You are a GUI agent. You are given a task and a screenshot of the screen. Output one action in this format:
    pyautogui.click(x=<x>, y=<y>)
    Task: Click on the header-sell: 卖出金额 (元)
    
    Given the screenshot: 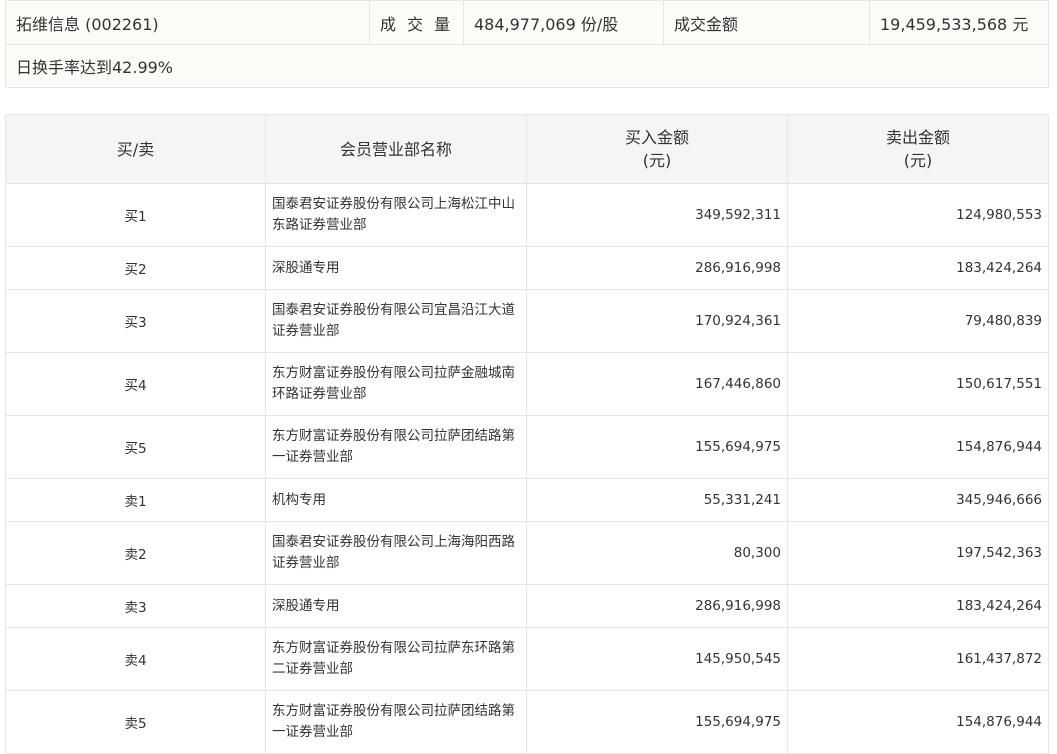 What is the action you would take?
    pyautogui.click(x=918, y=149)
    